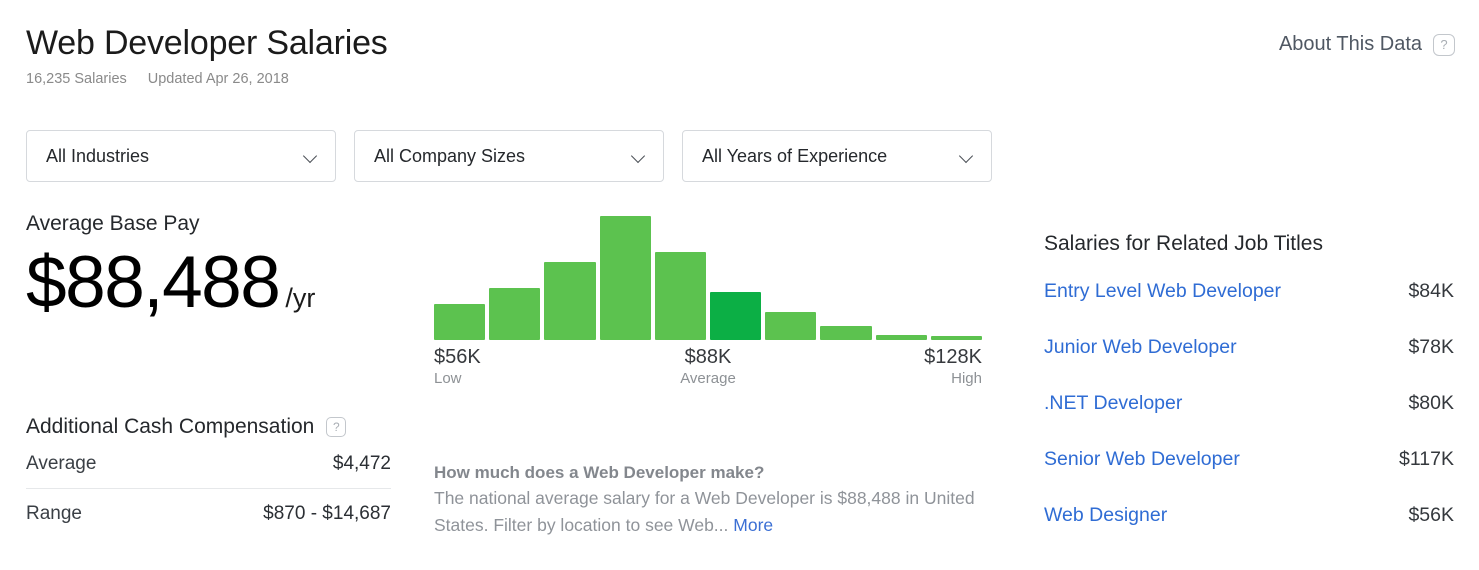  What do you see at coordinates (1140, 347) in the screenshot?
I see `related-job-title-link: Junior Web Developer` at bounding box center [1140, 347].